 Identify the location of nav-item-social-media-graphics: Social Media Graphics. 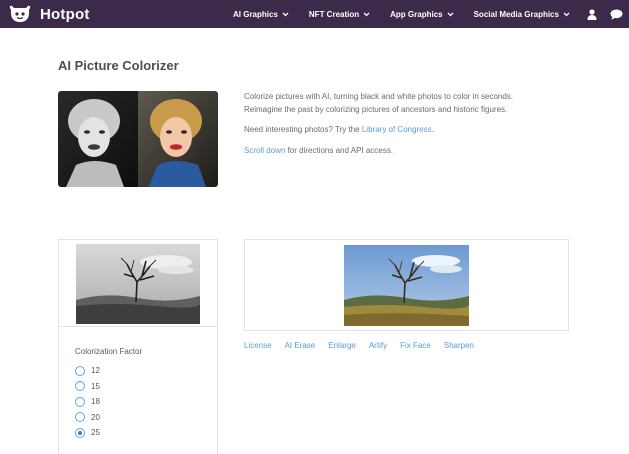
(522, 14).